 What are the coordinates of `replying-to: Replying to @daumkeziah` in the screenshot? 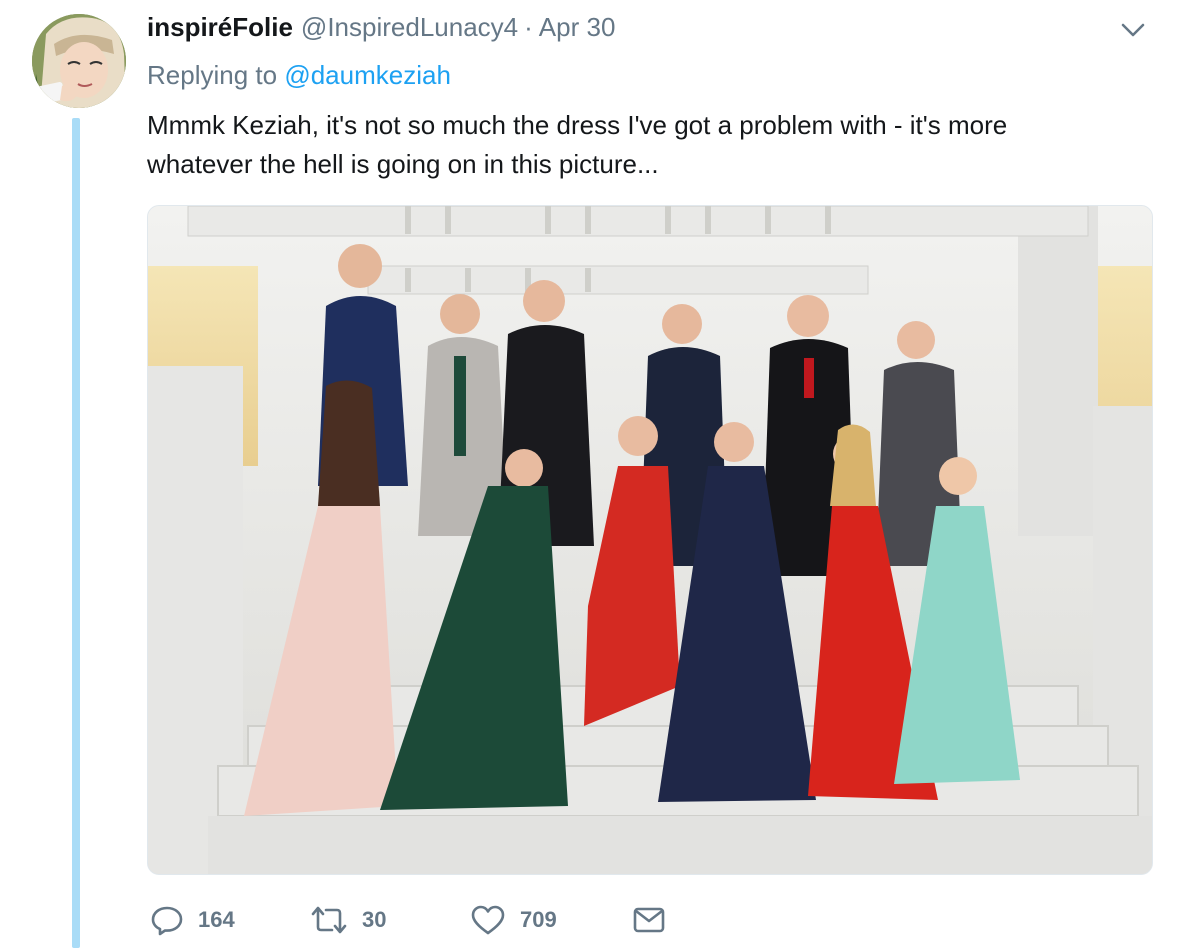 It's located at (299, 75).